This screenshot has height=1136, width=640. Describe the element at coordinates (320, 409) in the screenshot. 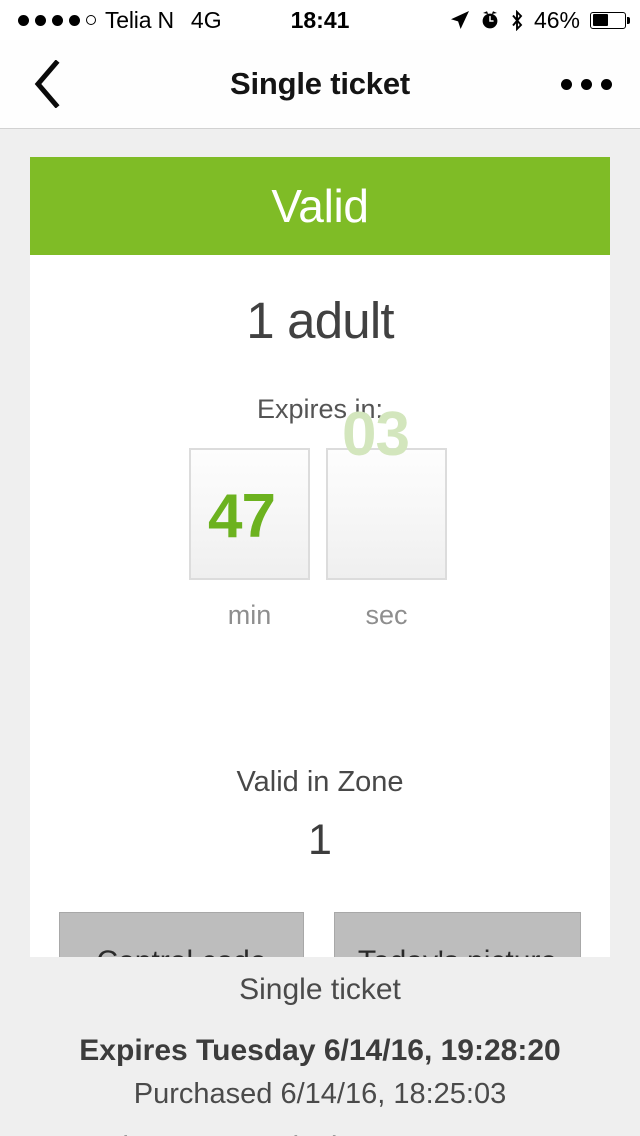

I see `expires-in-label: Expires in:` at that location.